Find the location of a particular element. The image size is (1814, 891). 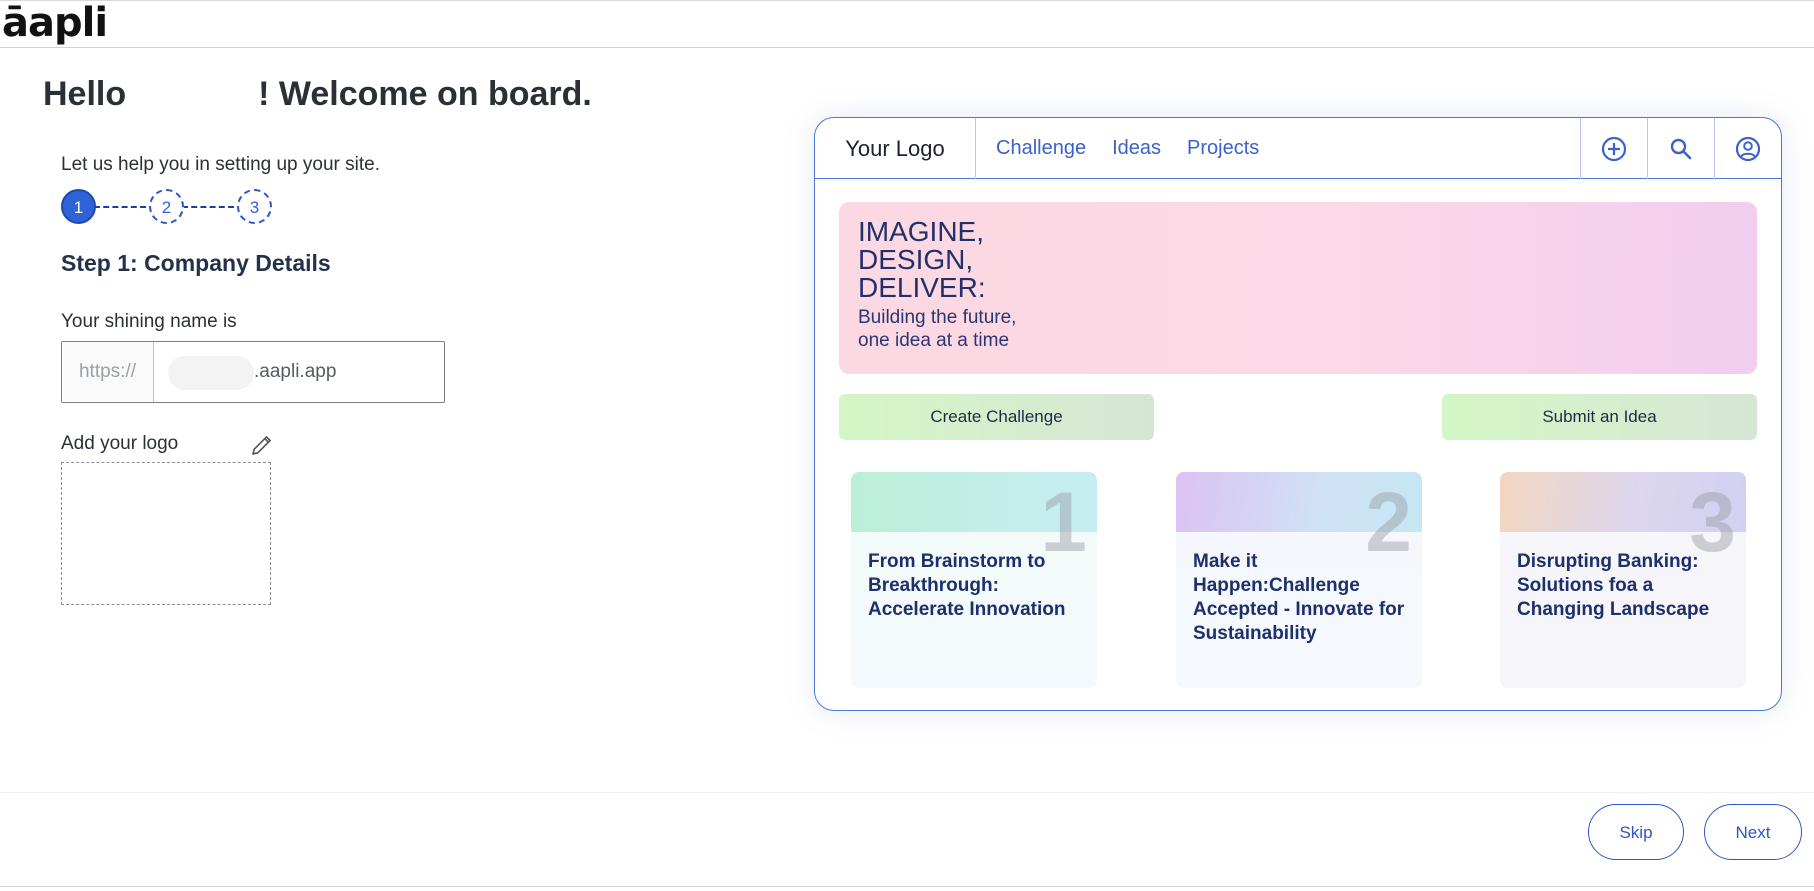

footer-actions: Skip Next is located at coordinates (907, 839).